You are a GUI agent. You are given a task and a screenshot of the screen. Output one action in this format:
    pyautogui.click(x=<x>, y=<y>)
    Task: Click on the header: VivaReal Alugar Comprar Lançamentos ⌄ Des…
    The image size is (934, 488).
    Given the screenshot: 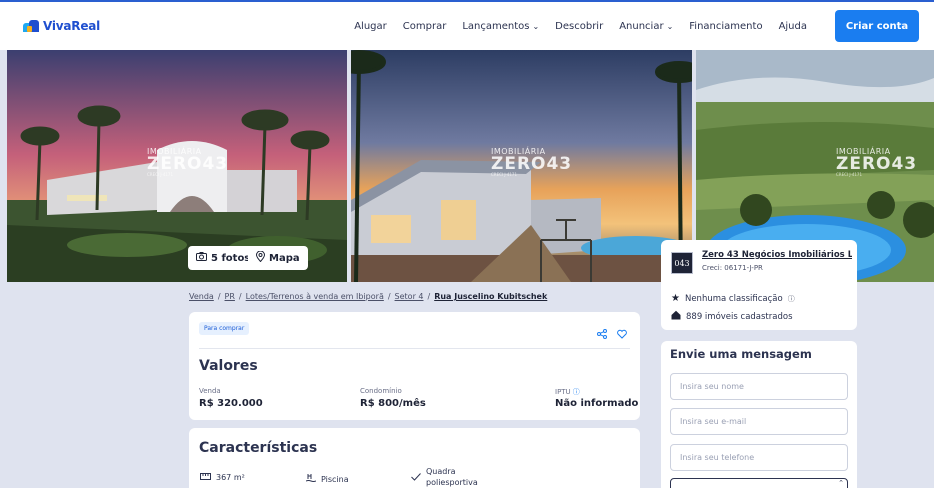 What is the action you would take?
    pyautogui.click(x=467, y=26)
    